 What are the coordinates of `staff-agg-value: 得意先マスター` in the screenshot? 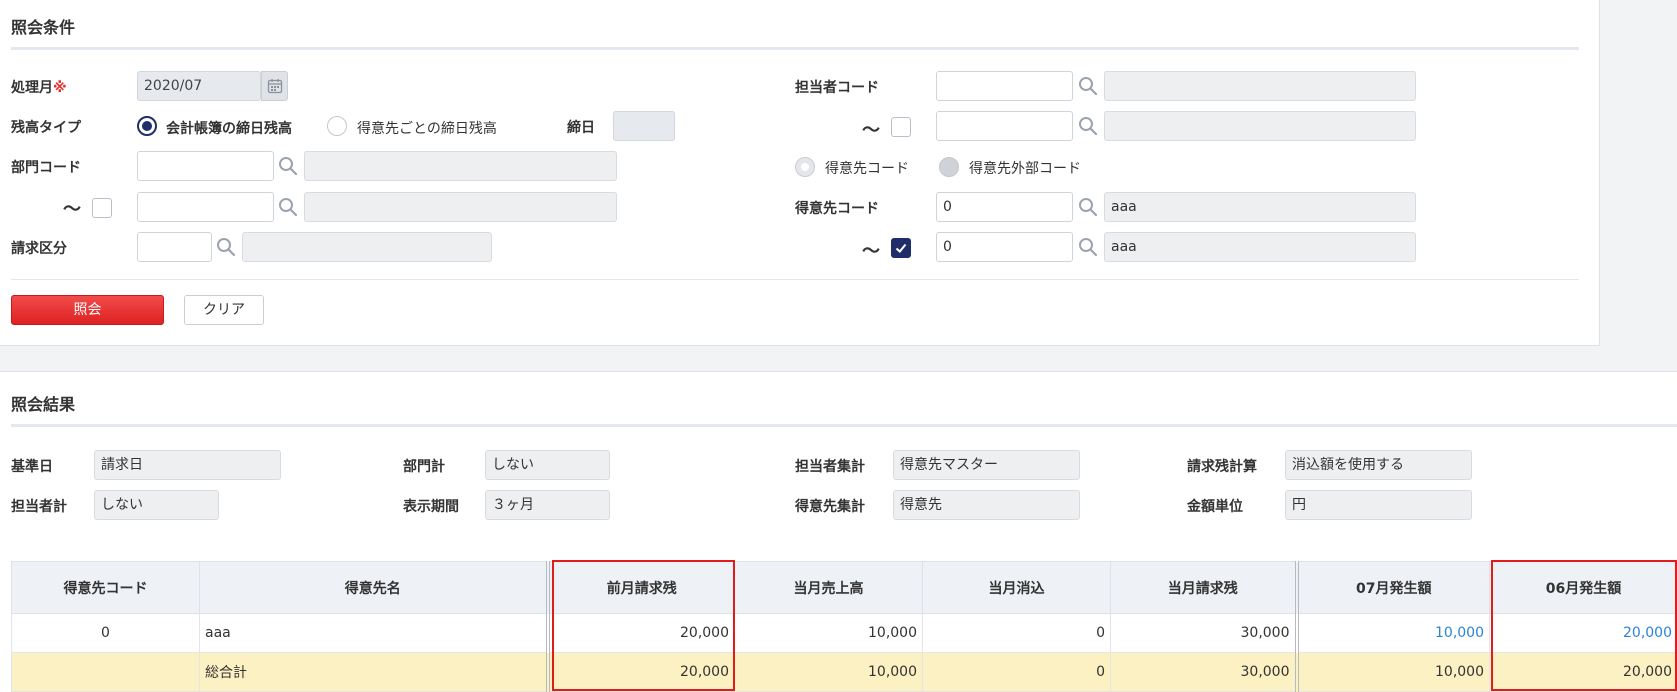 It's located at (986, 465).